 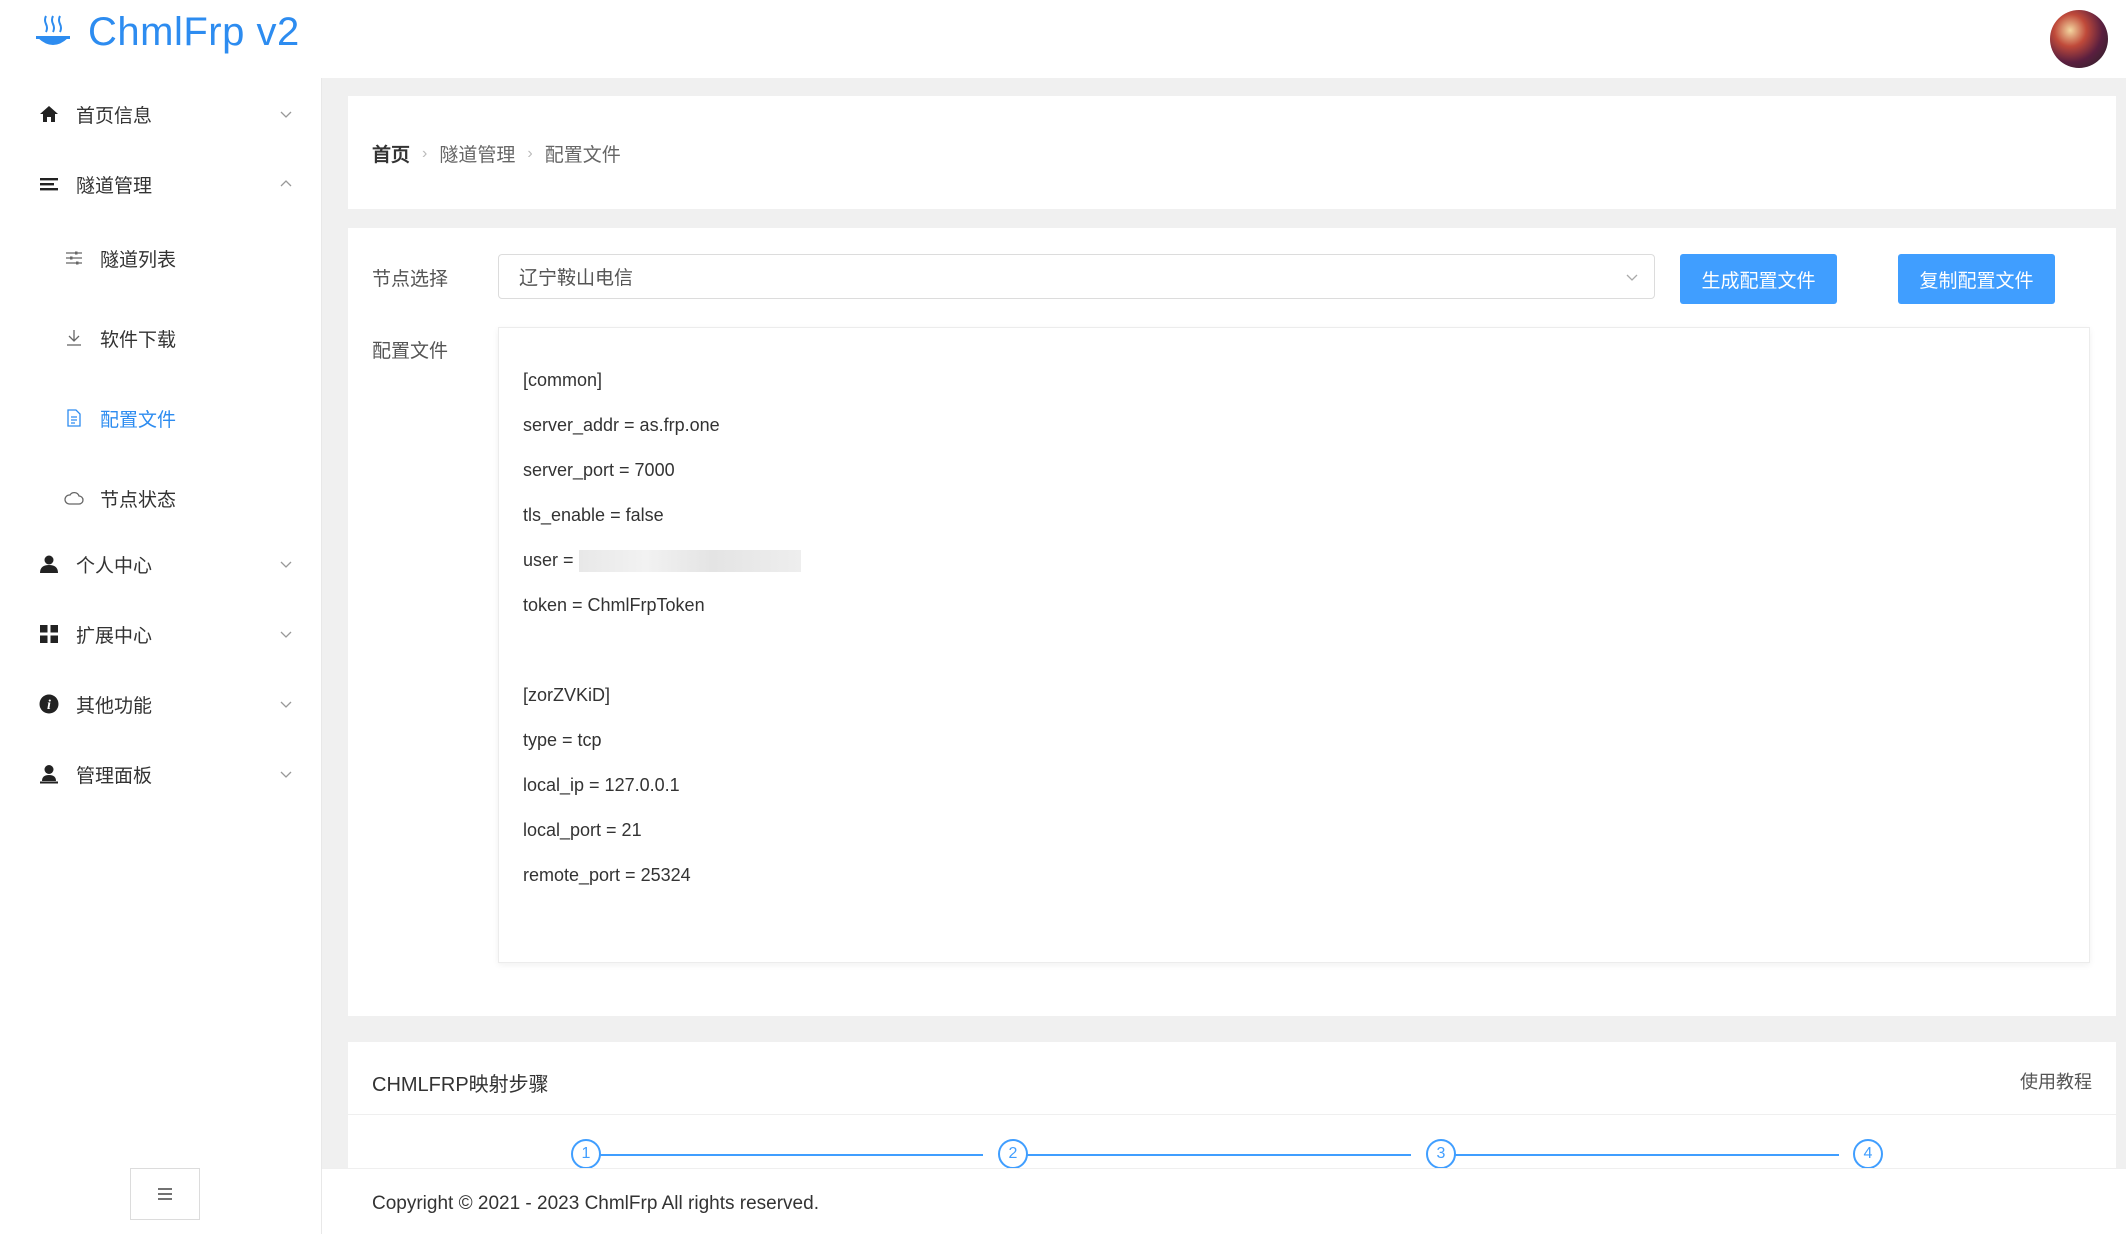 I want to click on config-line: server_addr = as.frp.one, so click(x=621, y=425).